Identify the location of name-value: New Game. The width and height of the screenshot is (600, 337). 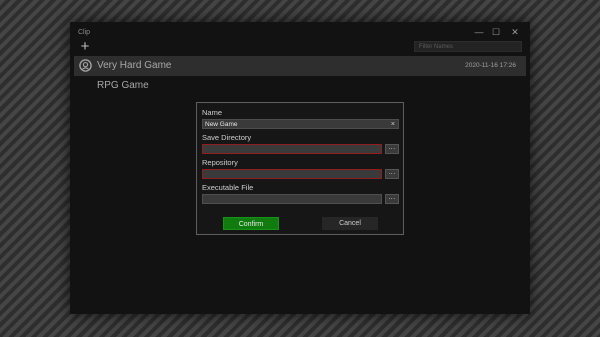
(221, 124).